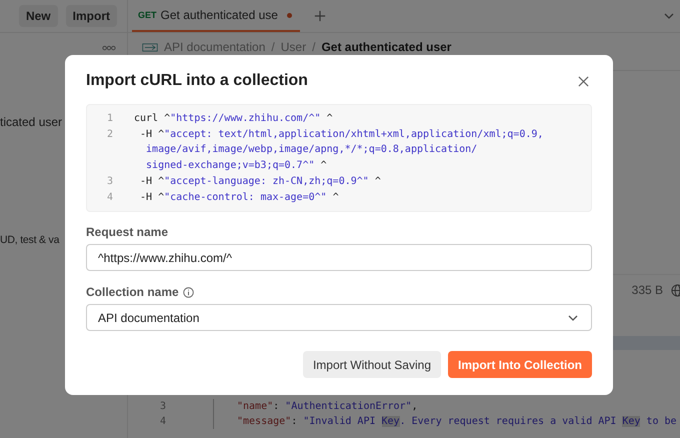  I want to click on dialog-title: Import cURL into a collection, so click(197, 81).